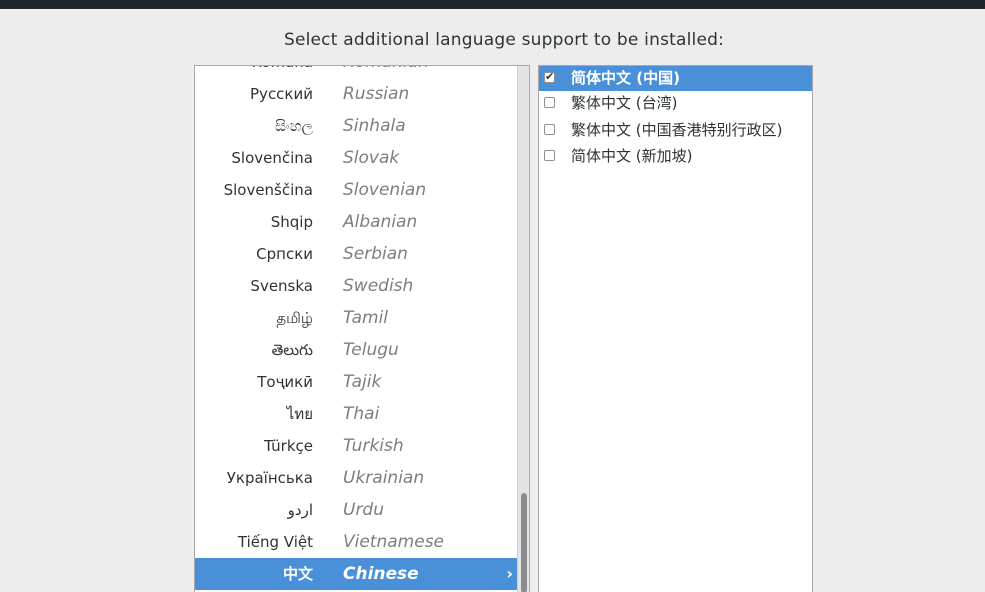 Image resolution: width=985 pixels, height=592 pixels. Describe the element at coordinates (294, 126) in the screenshot. I see `language-native-name: සිංහල` at that location.